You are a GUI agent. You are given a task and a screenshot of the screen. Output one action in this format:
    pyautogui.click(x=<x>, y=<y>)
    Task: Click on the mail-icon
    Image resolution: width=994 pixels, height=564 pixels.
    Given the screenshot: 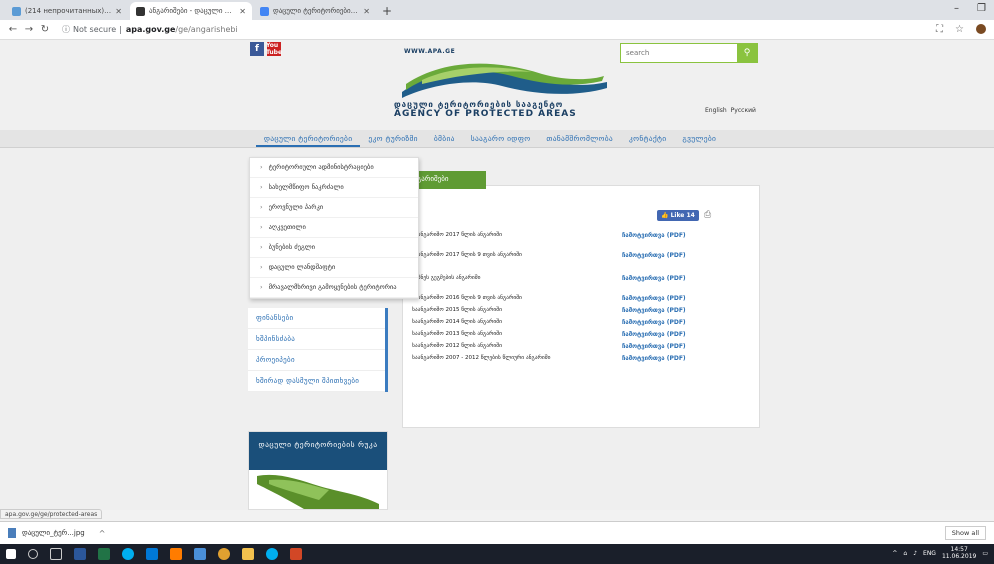 What is the action you would take?
    pyautogui.click(x=16, y=11)
    